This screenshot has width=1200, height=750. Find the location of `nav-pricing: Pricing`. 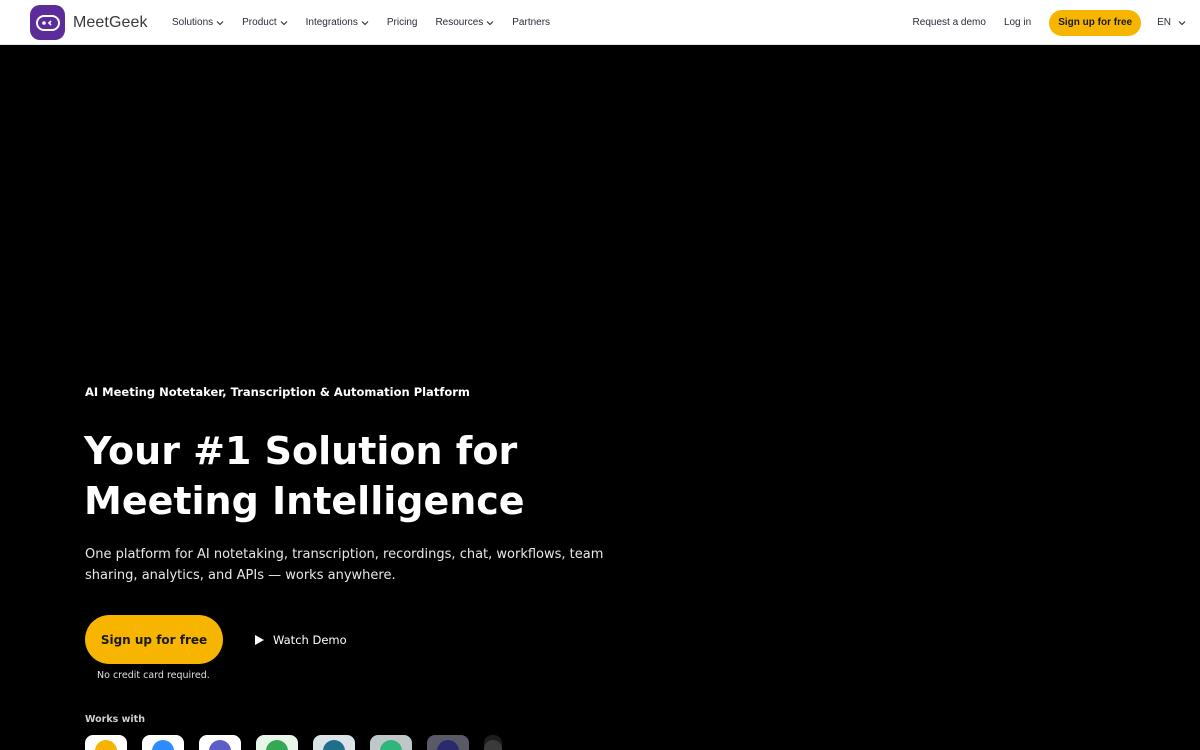

nav-pricing: Pricing is located at coordinates (402, 22).